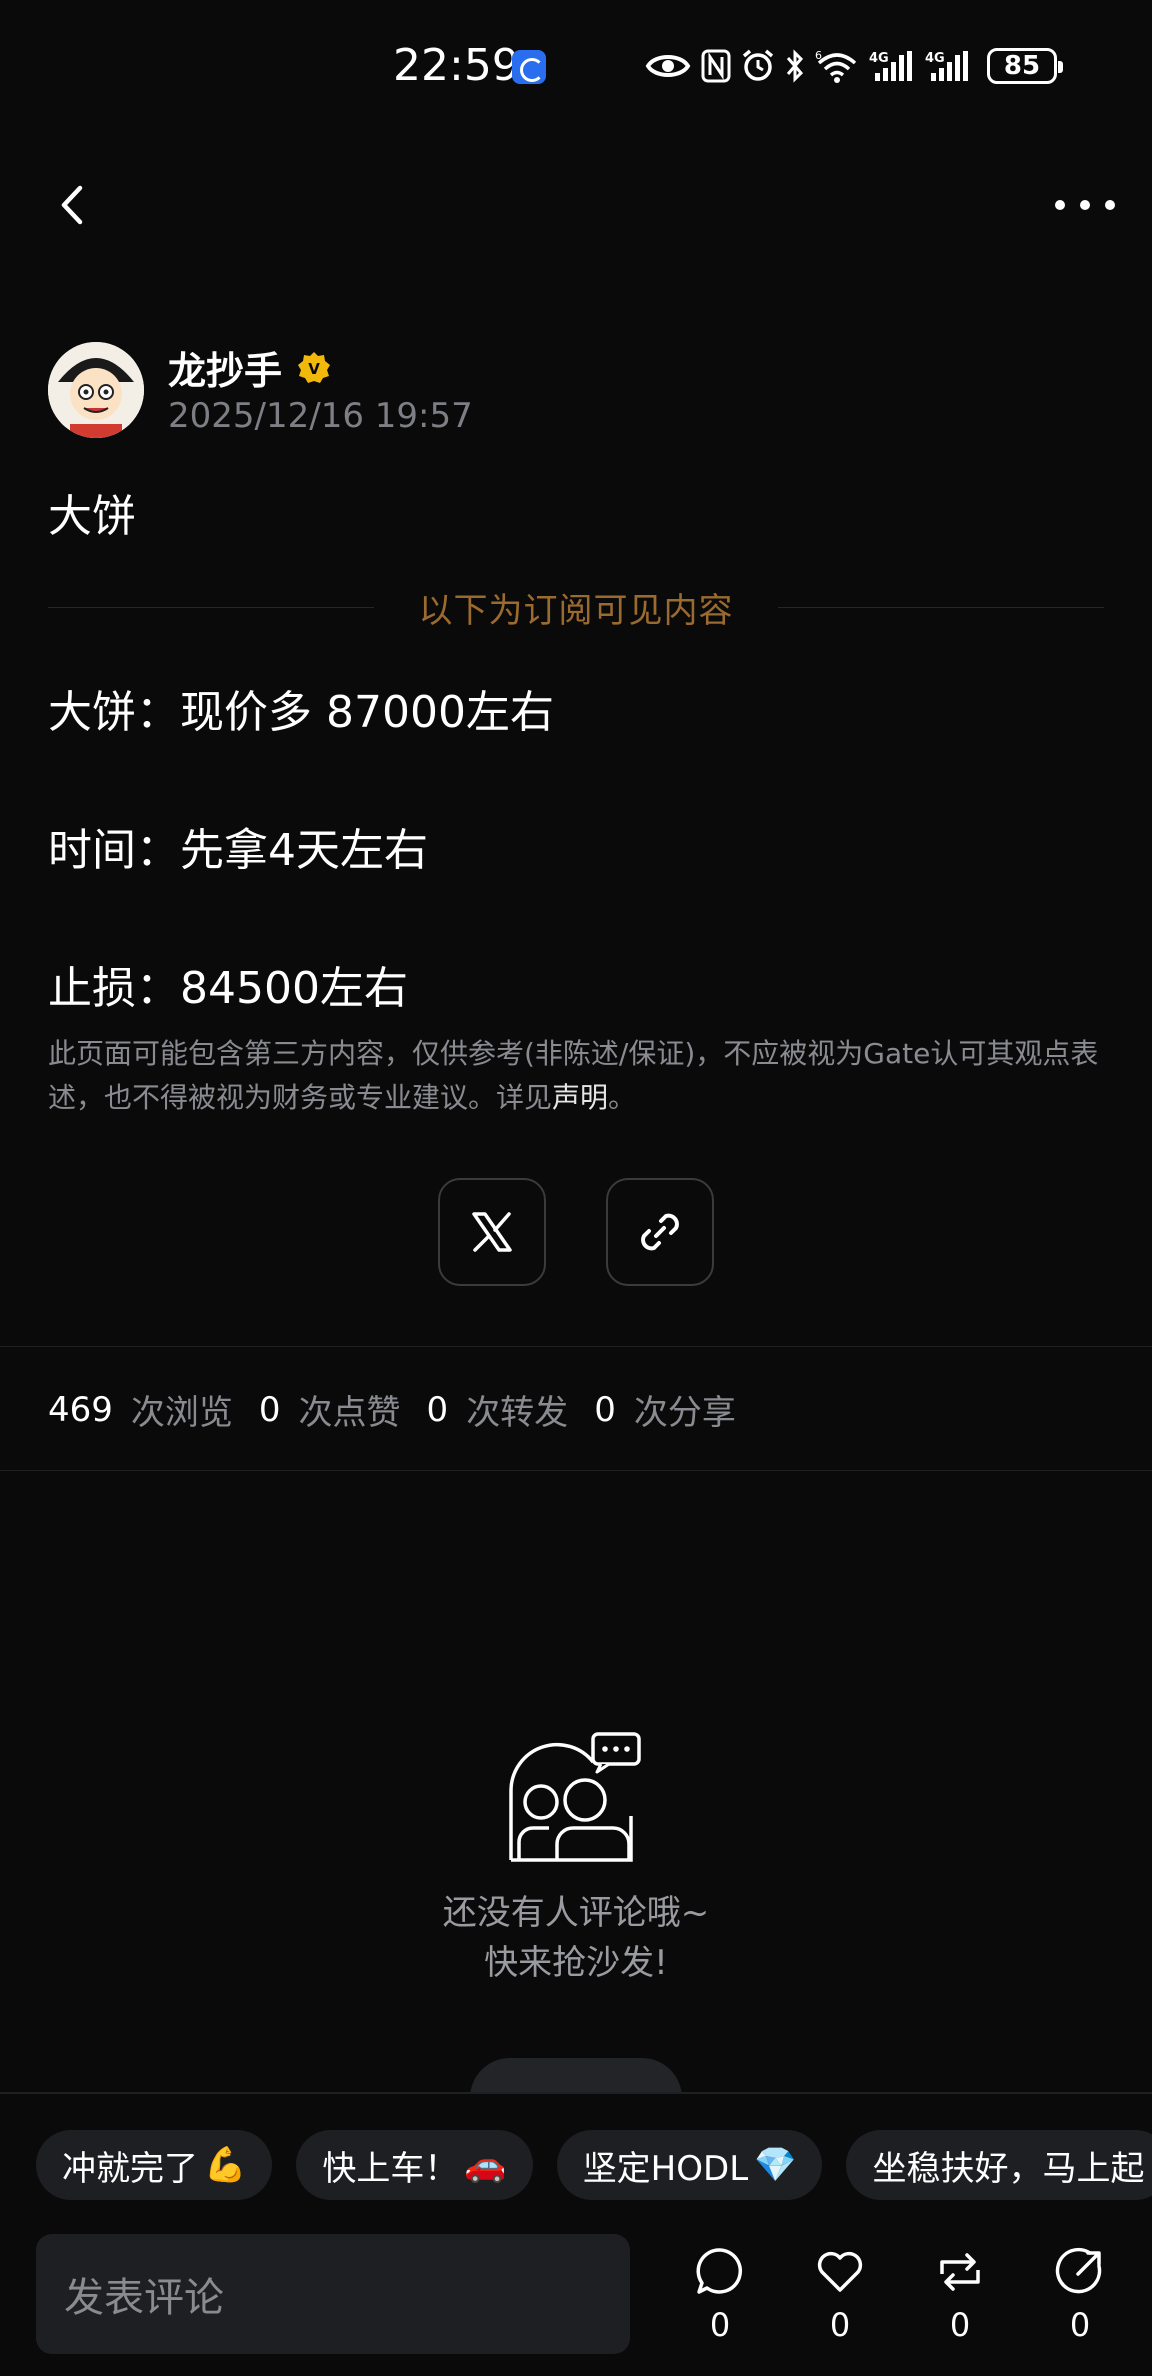 This screenshot has width=1152, height=2376. Describe the element at coordinates (576, 610) in the screenshot. I see `subscription-divider-label: 以下为订阅可见内容` at that location.